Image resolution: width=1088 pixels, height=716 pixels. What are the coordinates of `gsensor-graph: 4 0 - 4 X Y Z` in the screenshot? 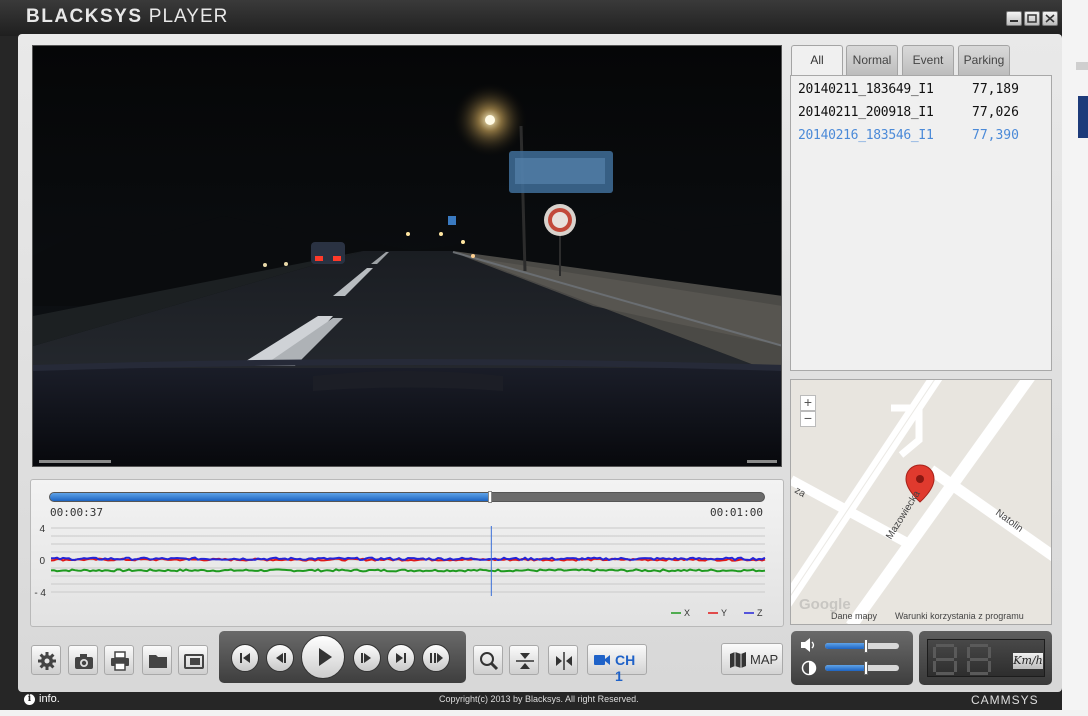 It's located at (405, 574).